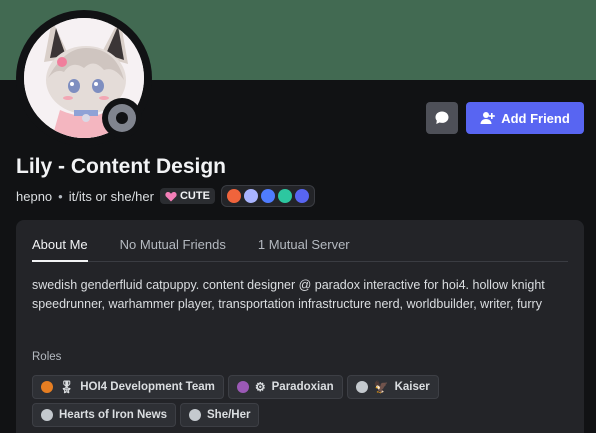 Image resolution: width=596 pixels, height=433 pixels. What do you see at coordinates (250, 196) in the screenshot?
I see `nitro-badge-icon` at bounding box center [250, 196].